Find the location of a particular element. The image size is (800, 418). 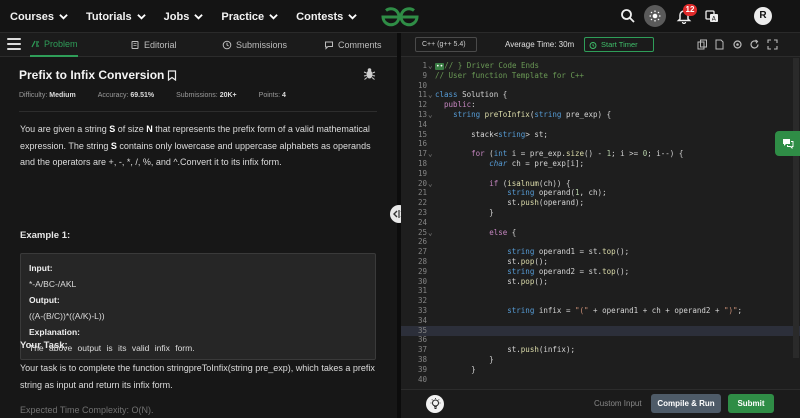

file-icon is located at coordinates (719, 44).